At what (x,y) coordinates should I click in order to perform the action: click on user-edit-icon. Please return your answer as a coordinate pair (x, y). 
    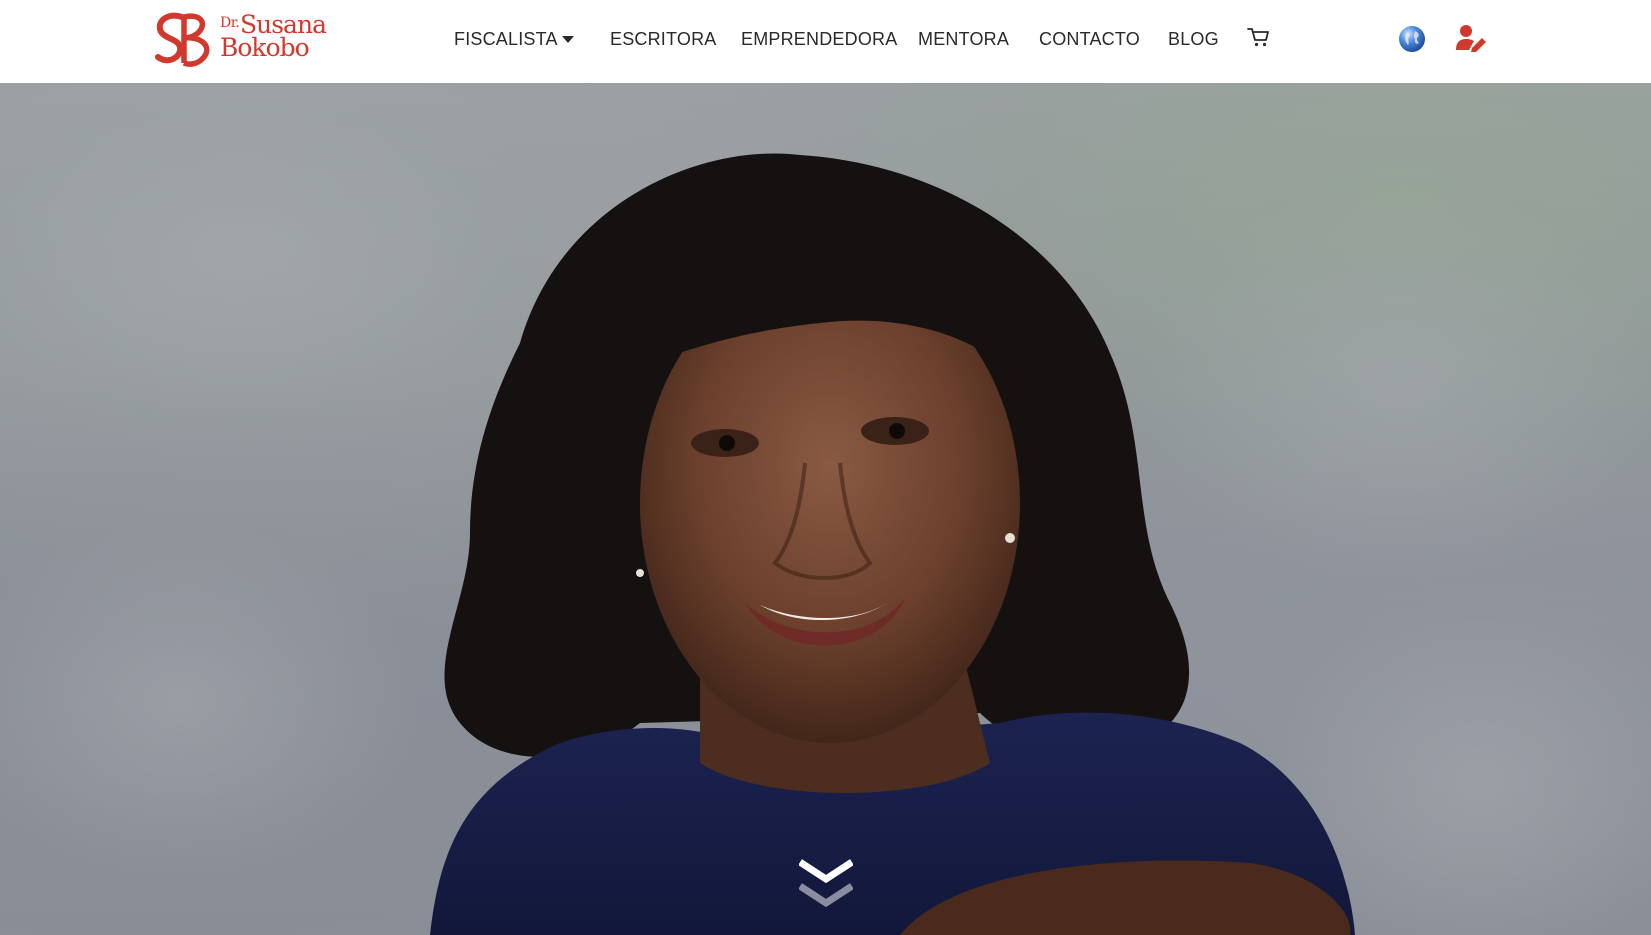
    Looking at the image, I should click on (1471, 38).